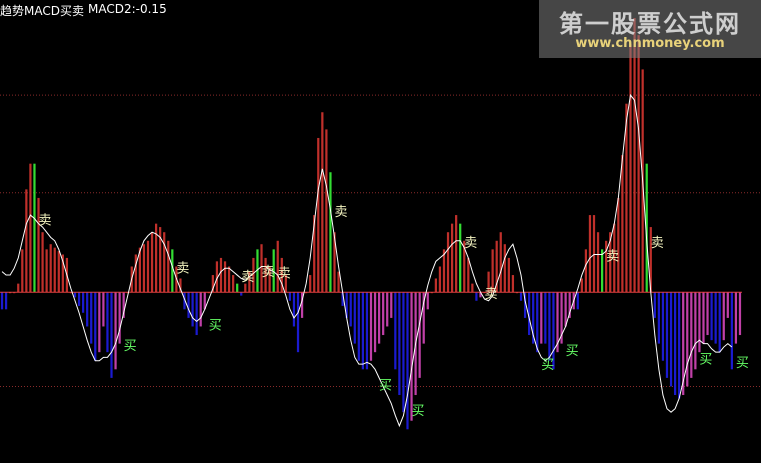 Image resolution: width=761 pixels, height=463 pixels. Describe the element at coordinates (650, 24) in the screenshot. I see `watermark-name: 第一股票公式网` at that location.